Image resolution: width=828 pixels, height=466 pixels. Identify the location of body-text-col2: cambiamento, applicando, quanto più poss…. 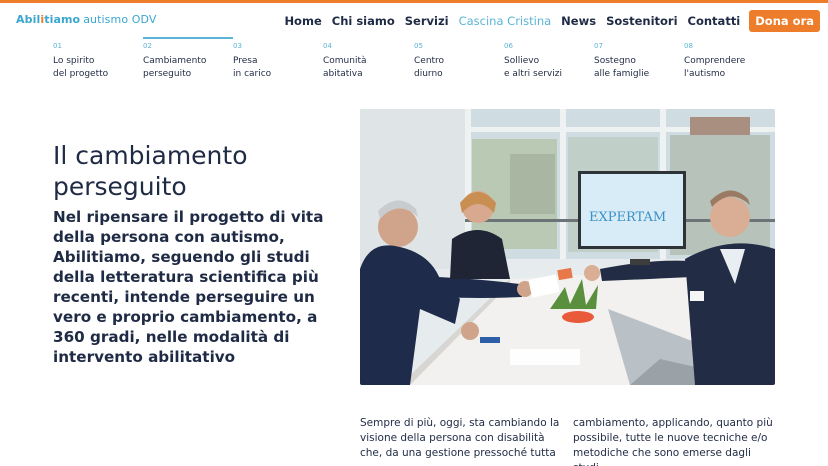
(673, 441).